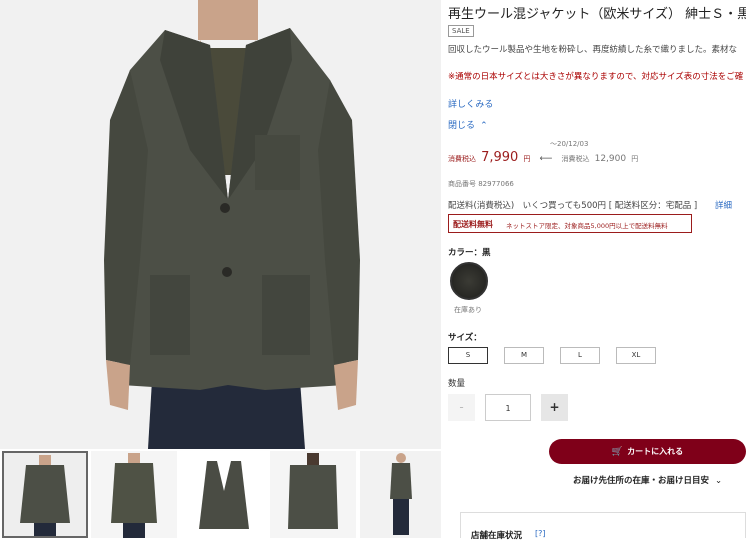  What do you see at coordinates (473, 224) in the screenshot?
I see `free-shipping-label: 配送料無料` at bounding box center [473, 224].